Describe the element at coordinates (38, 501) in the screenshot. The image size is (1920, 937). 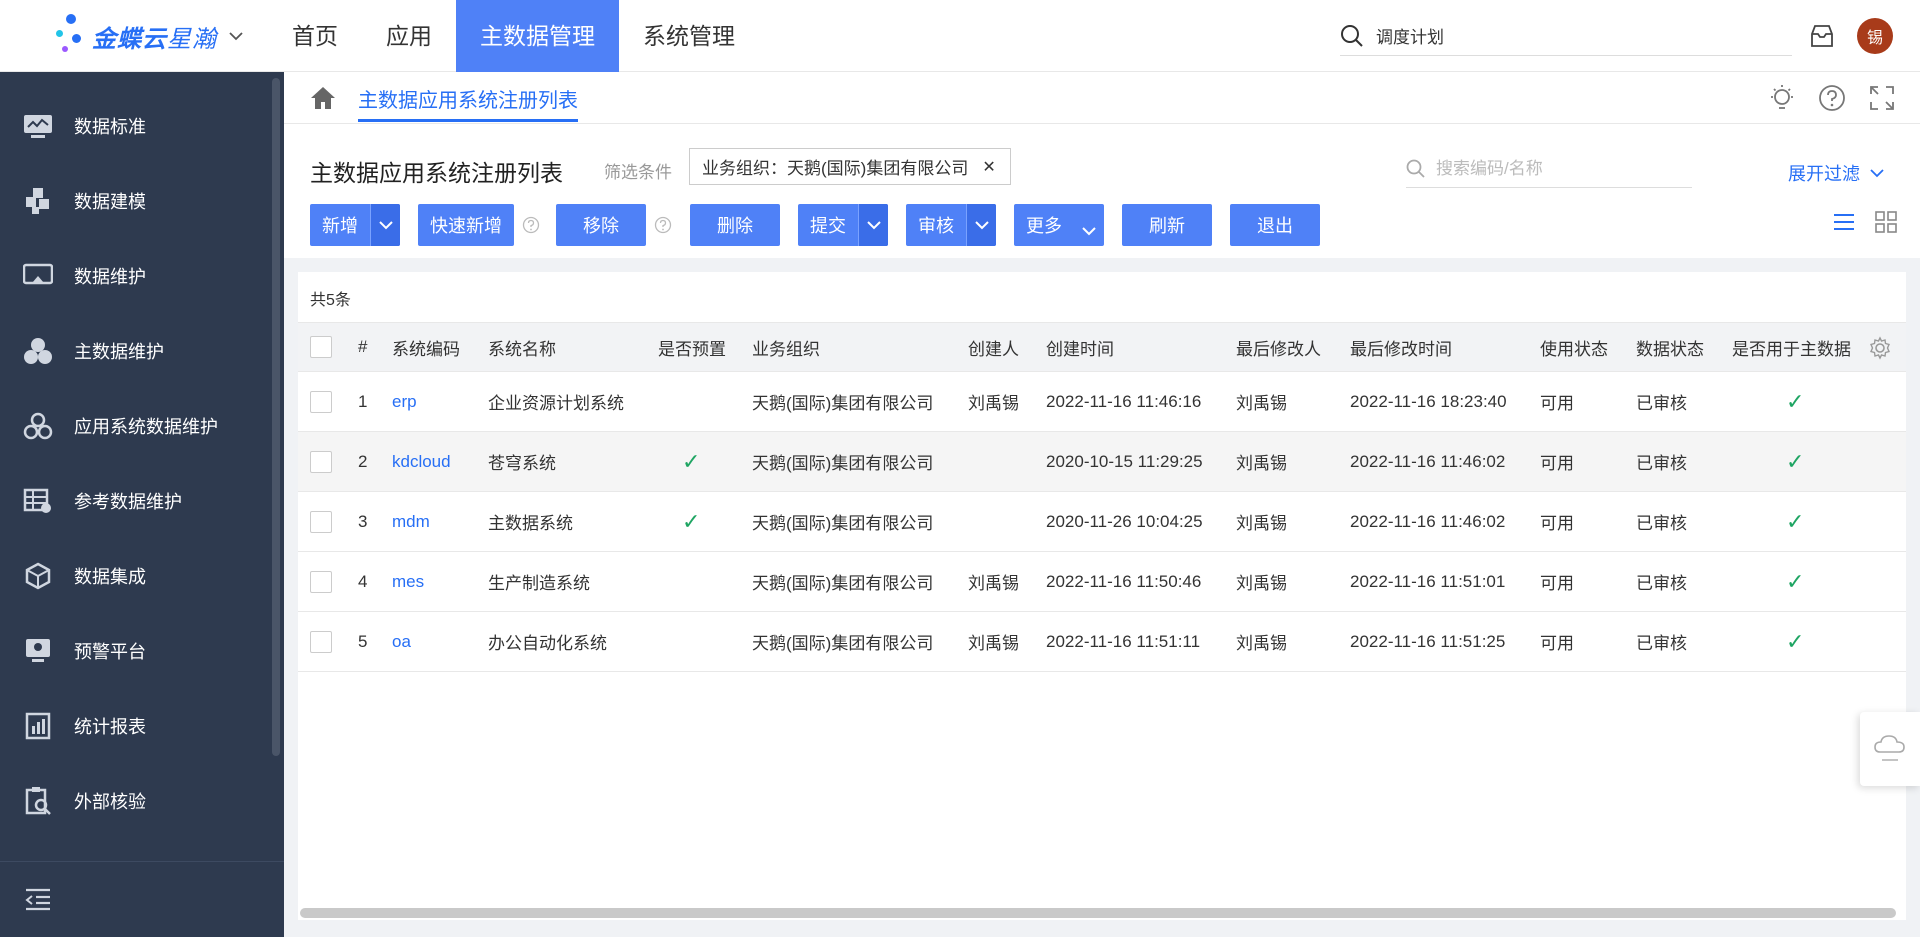
I see `table-gear-icon` at that location.